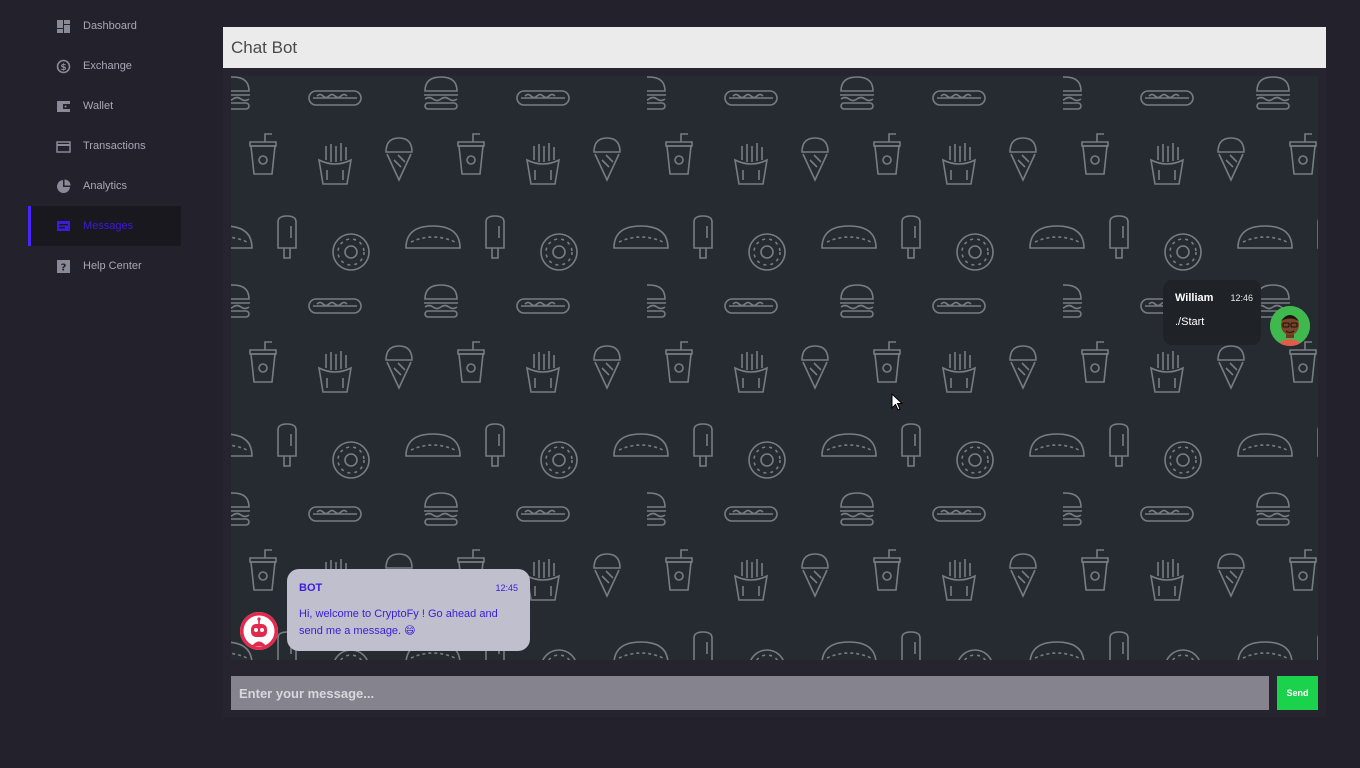 The image size is (1360, 768). I want to click on sidebar-item-label: Messages, so click(108, 226).